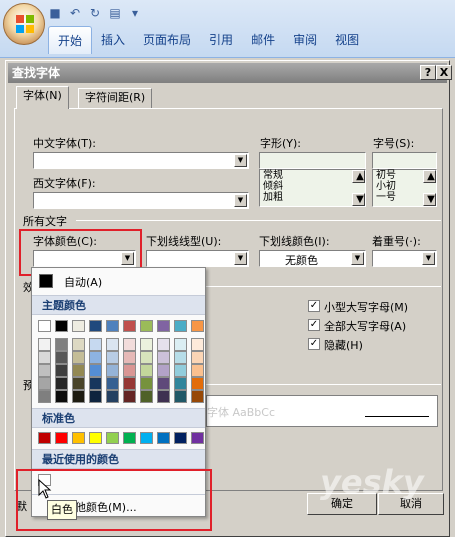  Describe the element at coordinates (358, 199) in the screenshot. I see `scroll-down-icon: ▼` at that location.